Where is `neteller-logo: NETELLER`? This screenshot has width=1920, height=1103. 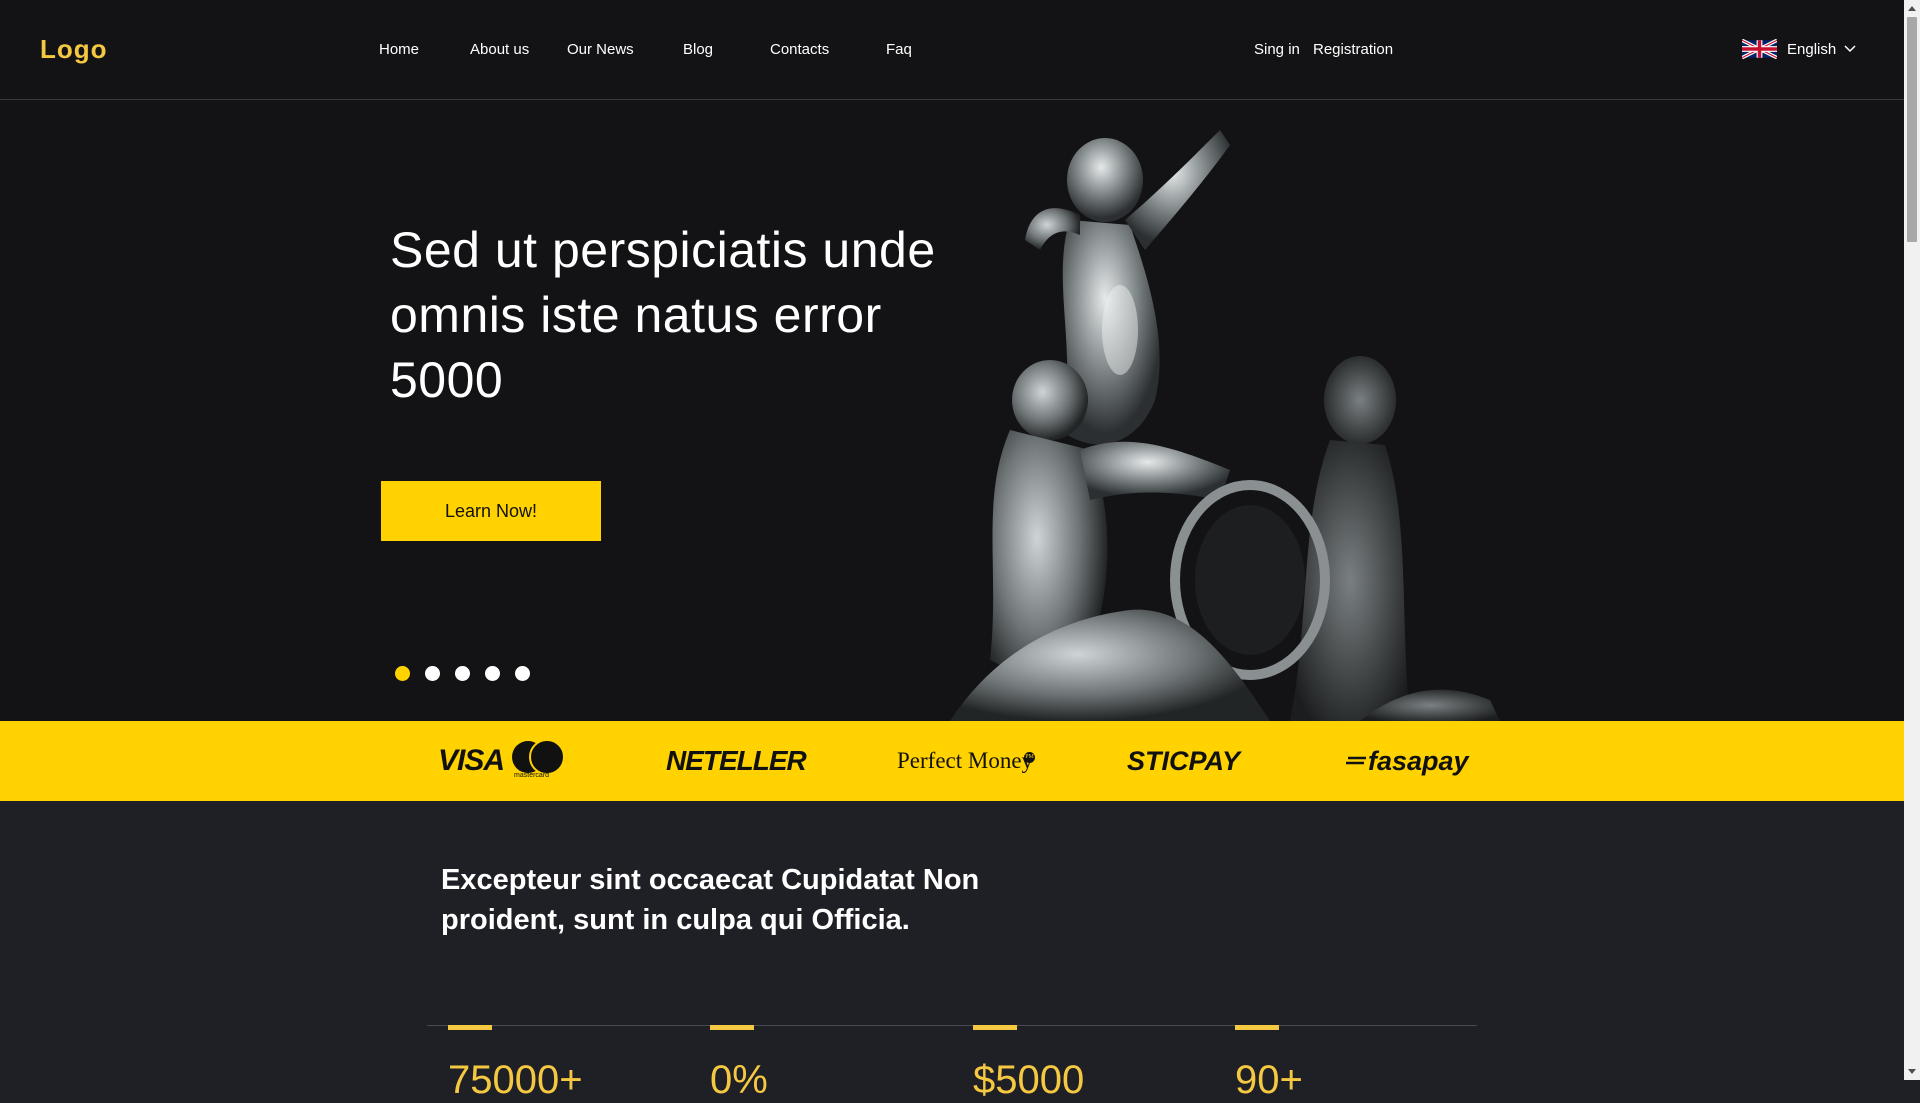
neteller-logo: NETELLER is located at coordinates (736, 761).